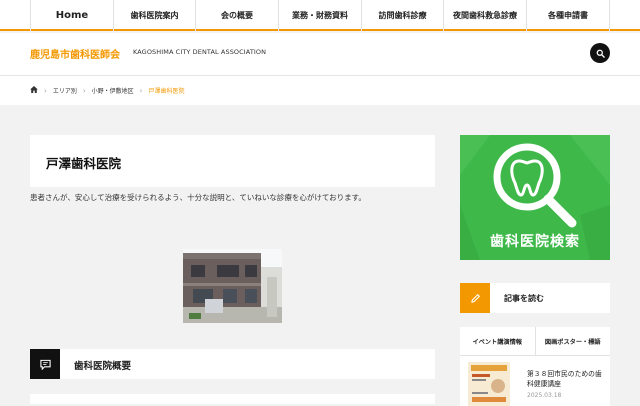 The image size is (640, 406). Describe the element at coordinates (567, 379) in the screenshot. I see `article-title: 第３８回市民のための歯科健康講座` at that location.